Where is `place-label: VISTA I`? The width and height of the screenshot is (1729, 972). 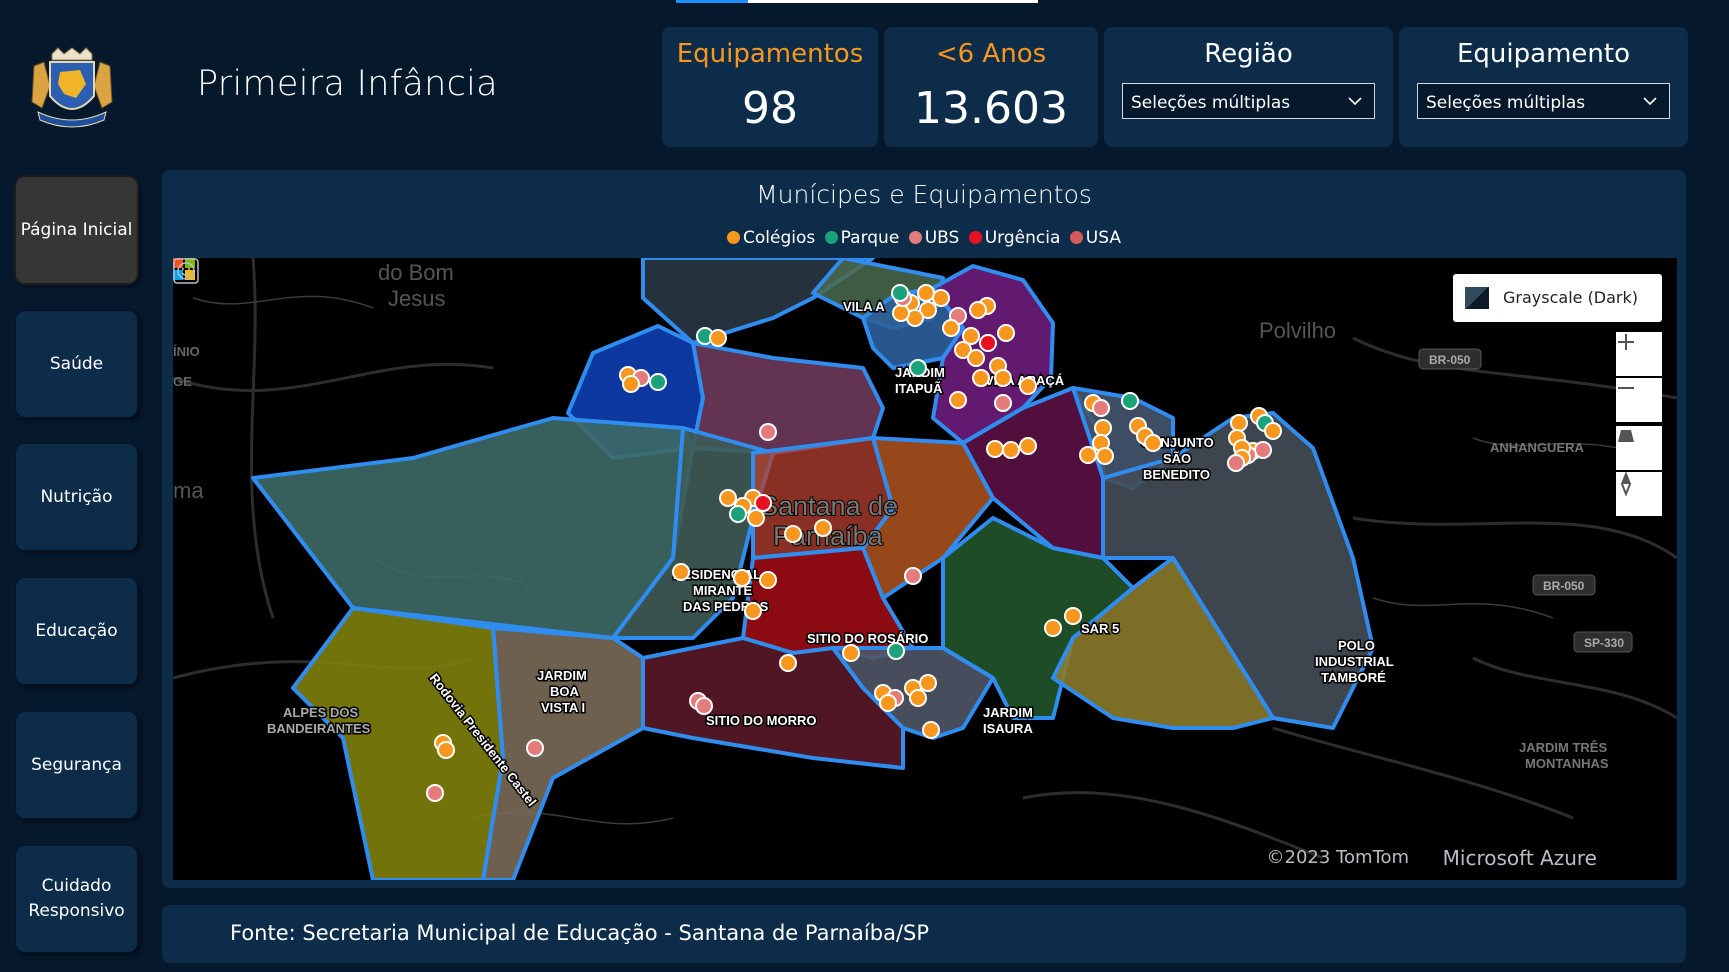 place-label: VISTA I is located at coordinates (563, 707).